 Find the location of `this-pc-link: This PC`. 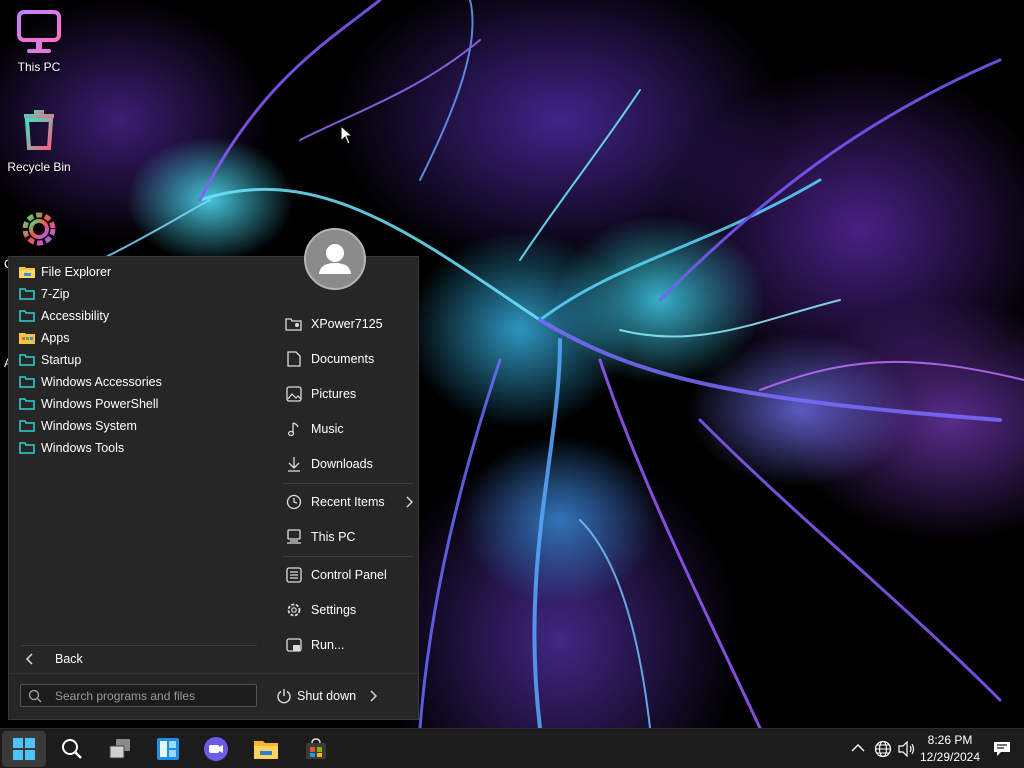

this-pc-link: This PC is located at coordinates (350, 537).